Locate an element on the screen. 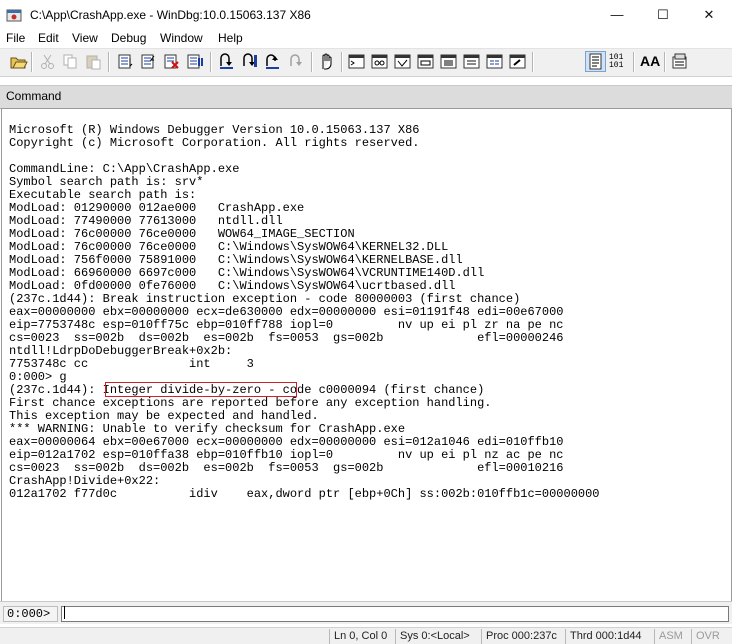 This screenshot has width=732, height=644. step-into-source-icon is located at coordinates (148, 61).